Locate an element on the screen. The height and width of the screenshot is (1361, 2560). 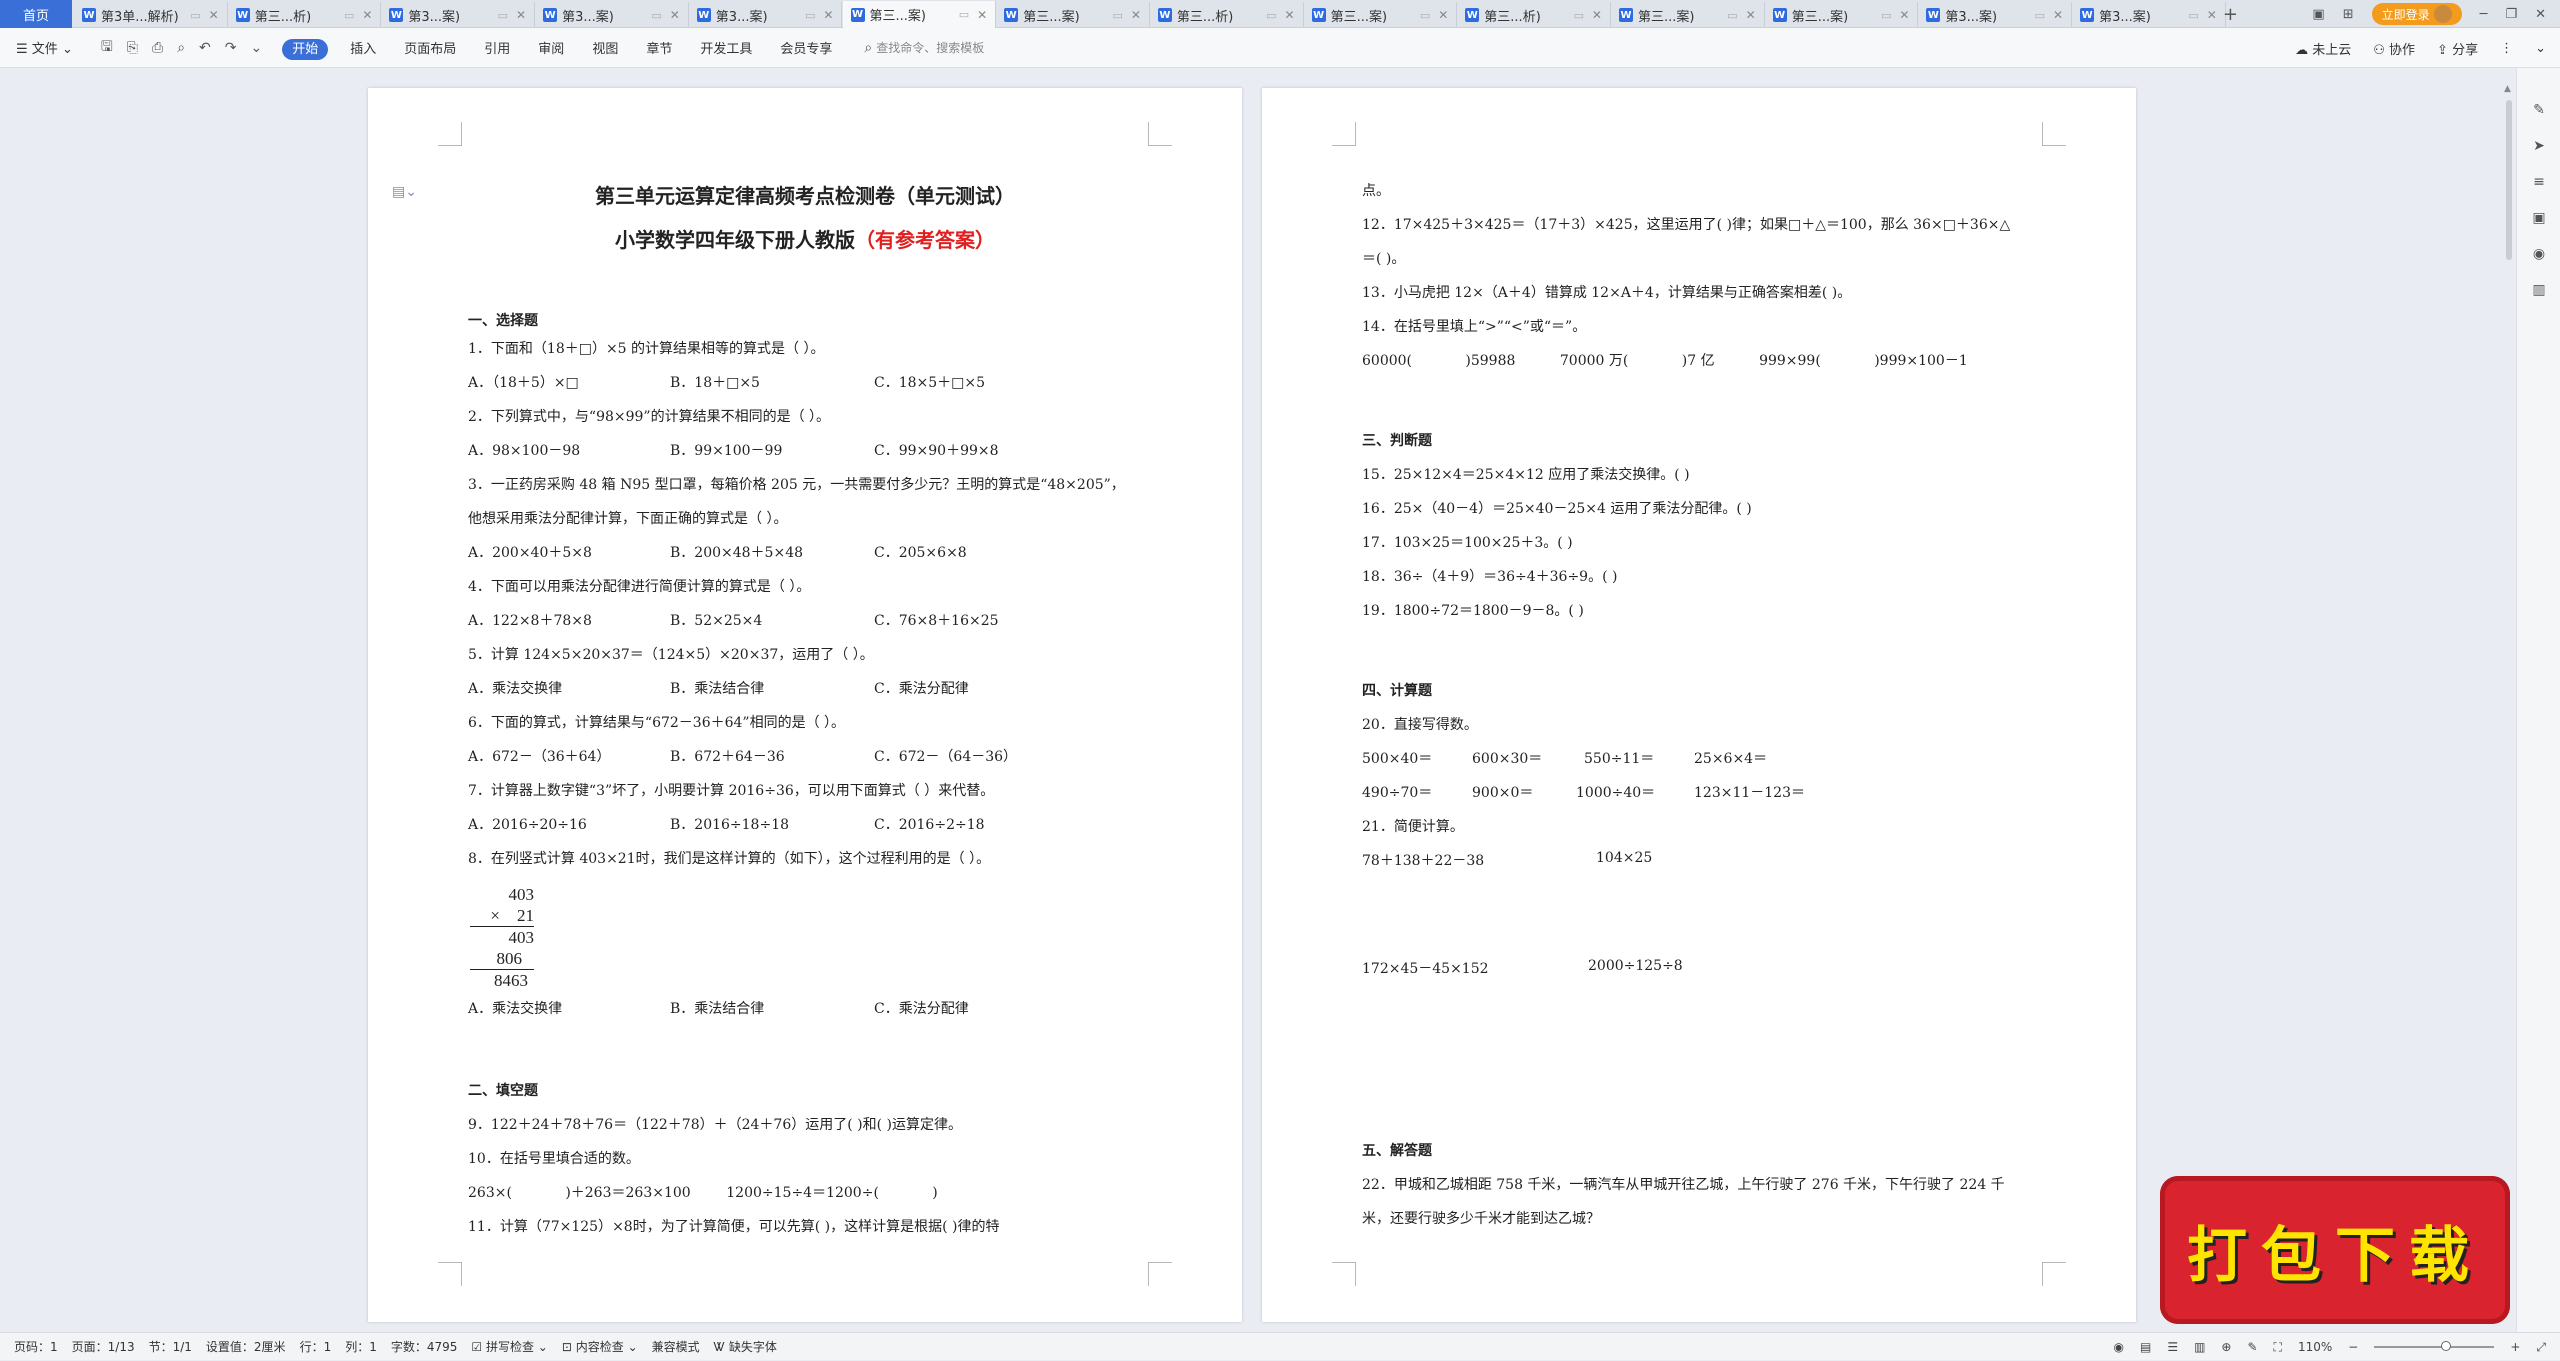
zoom-slider is located at coordinates (2434, 1346).